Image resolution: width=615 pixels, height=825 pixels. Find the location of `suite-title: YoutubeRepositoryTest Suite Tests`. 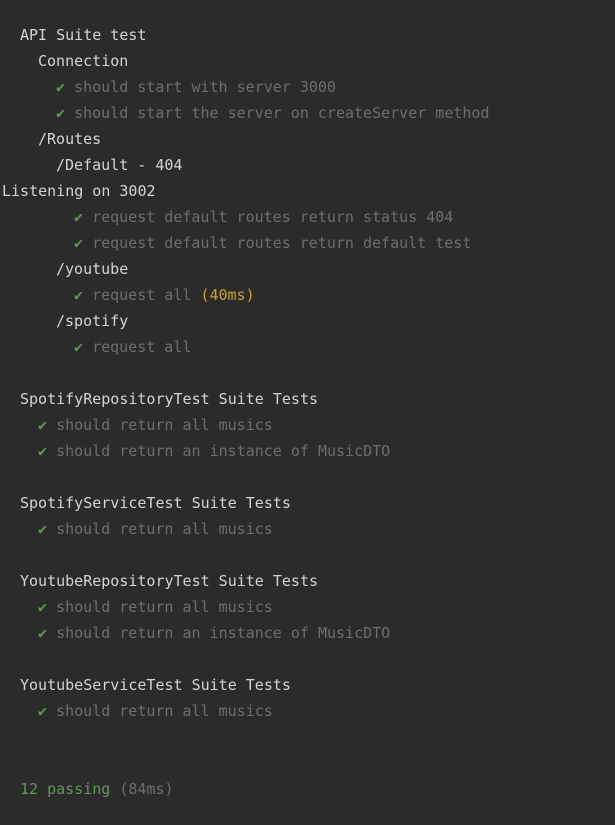

suite-title: YoutubeRepositoryTest Suite Tests is located at coordinates (307, 581).